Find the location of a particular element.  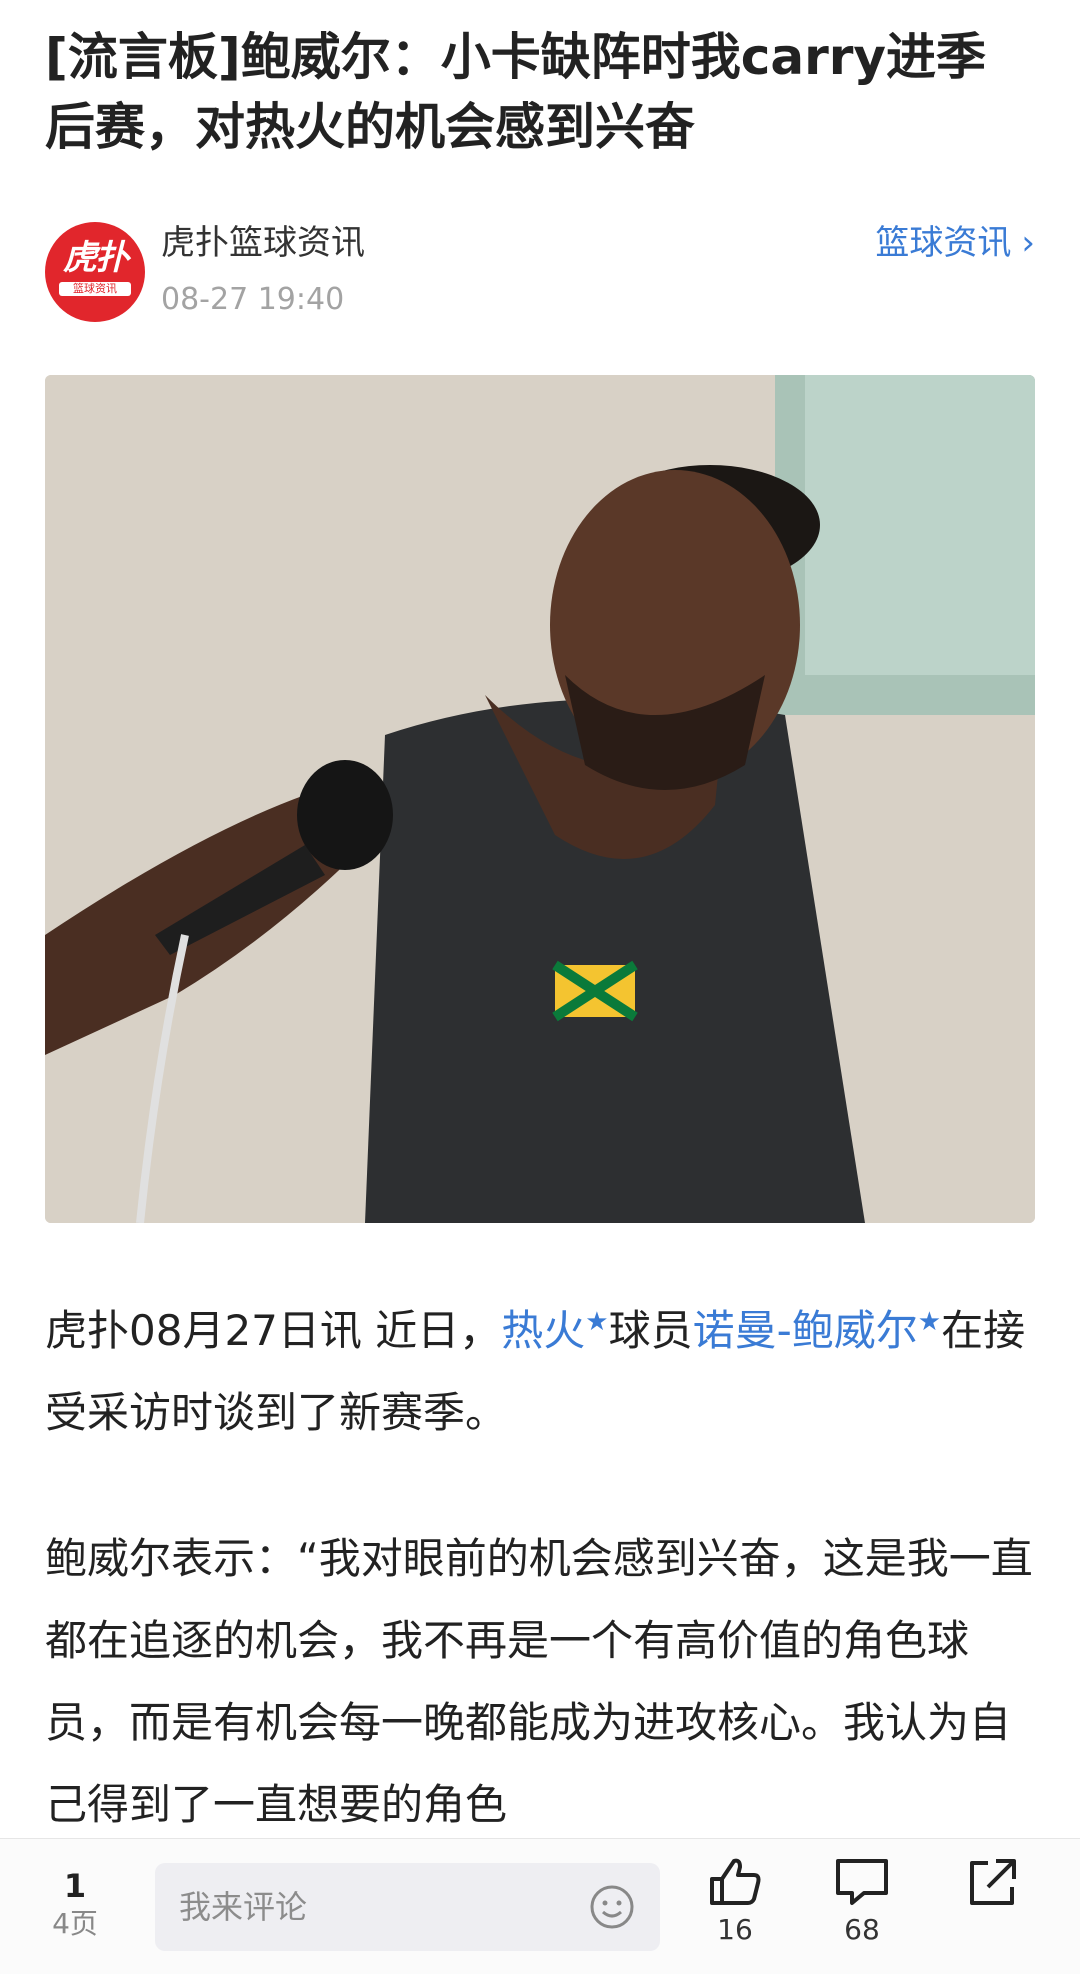

publish-time: 08-27 19:40 is located at coordinates (253, 299).